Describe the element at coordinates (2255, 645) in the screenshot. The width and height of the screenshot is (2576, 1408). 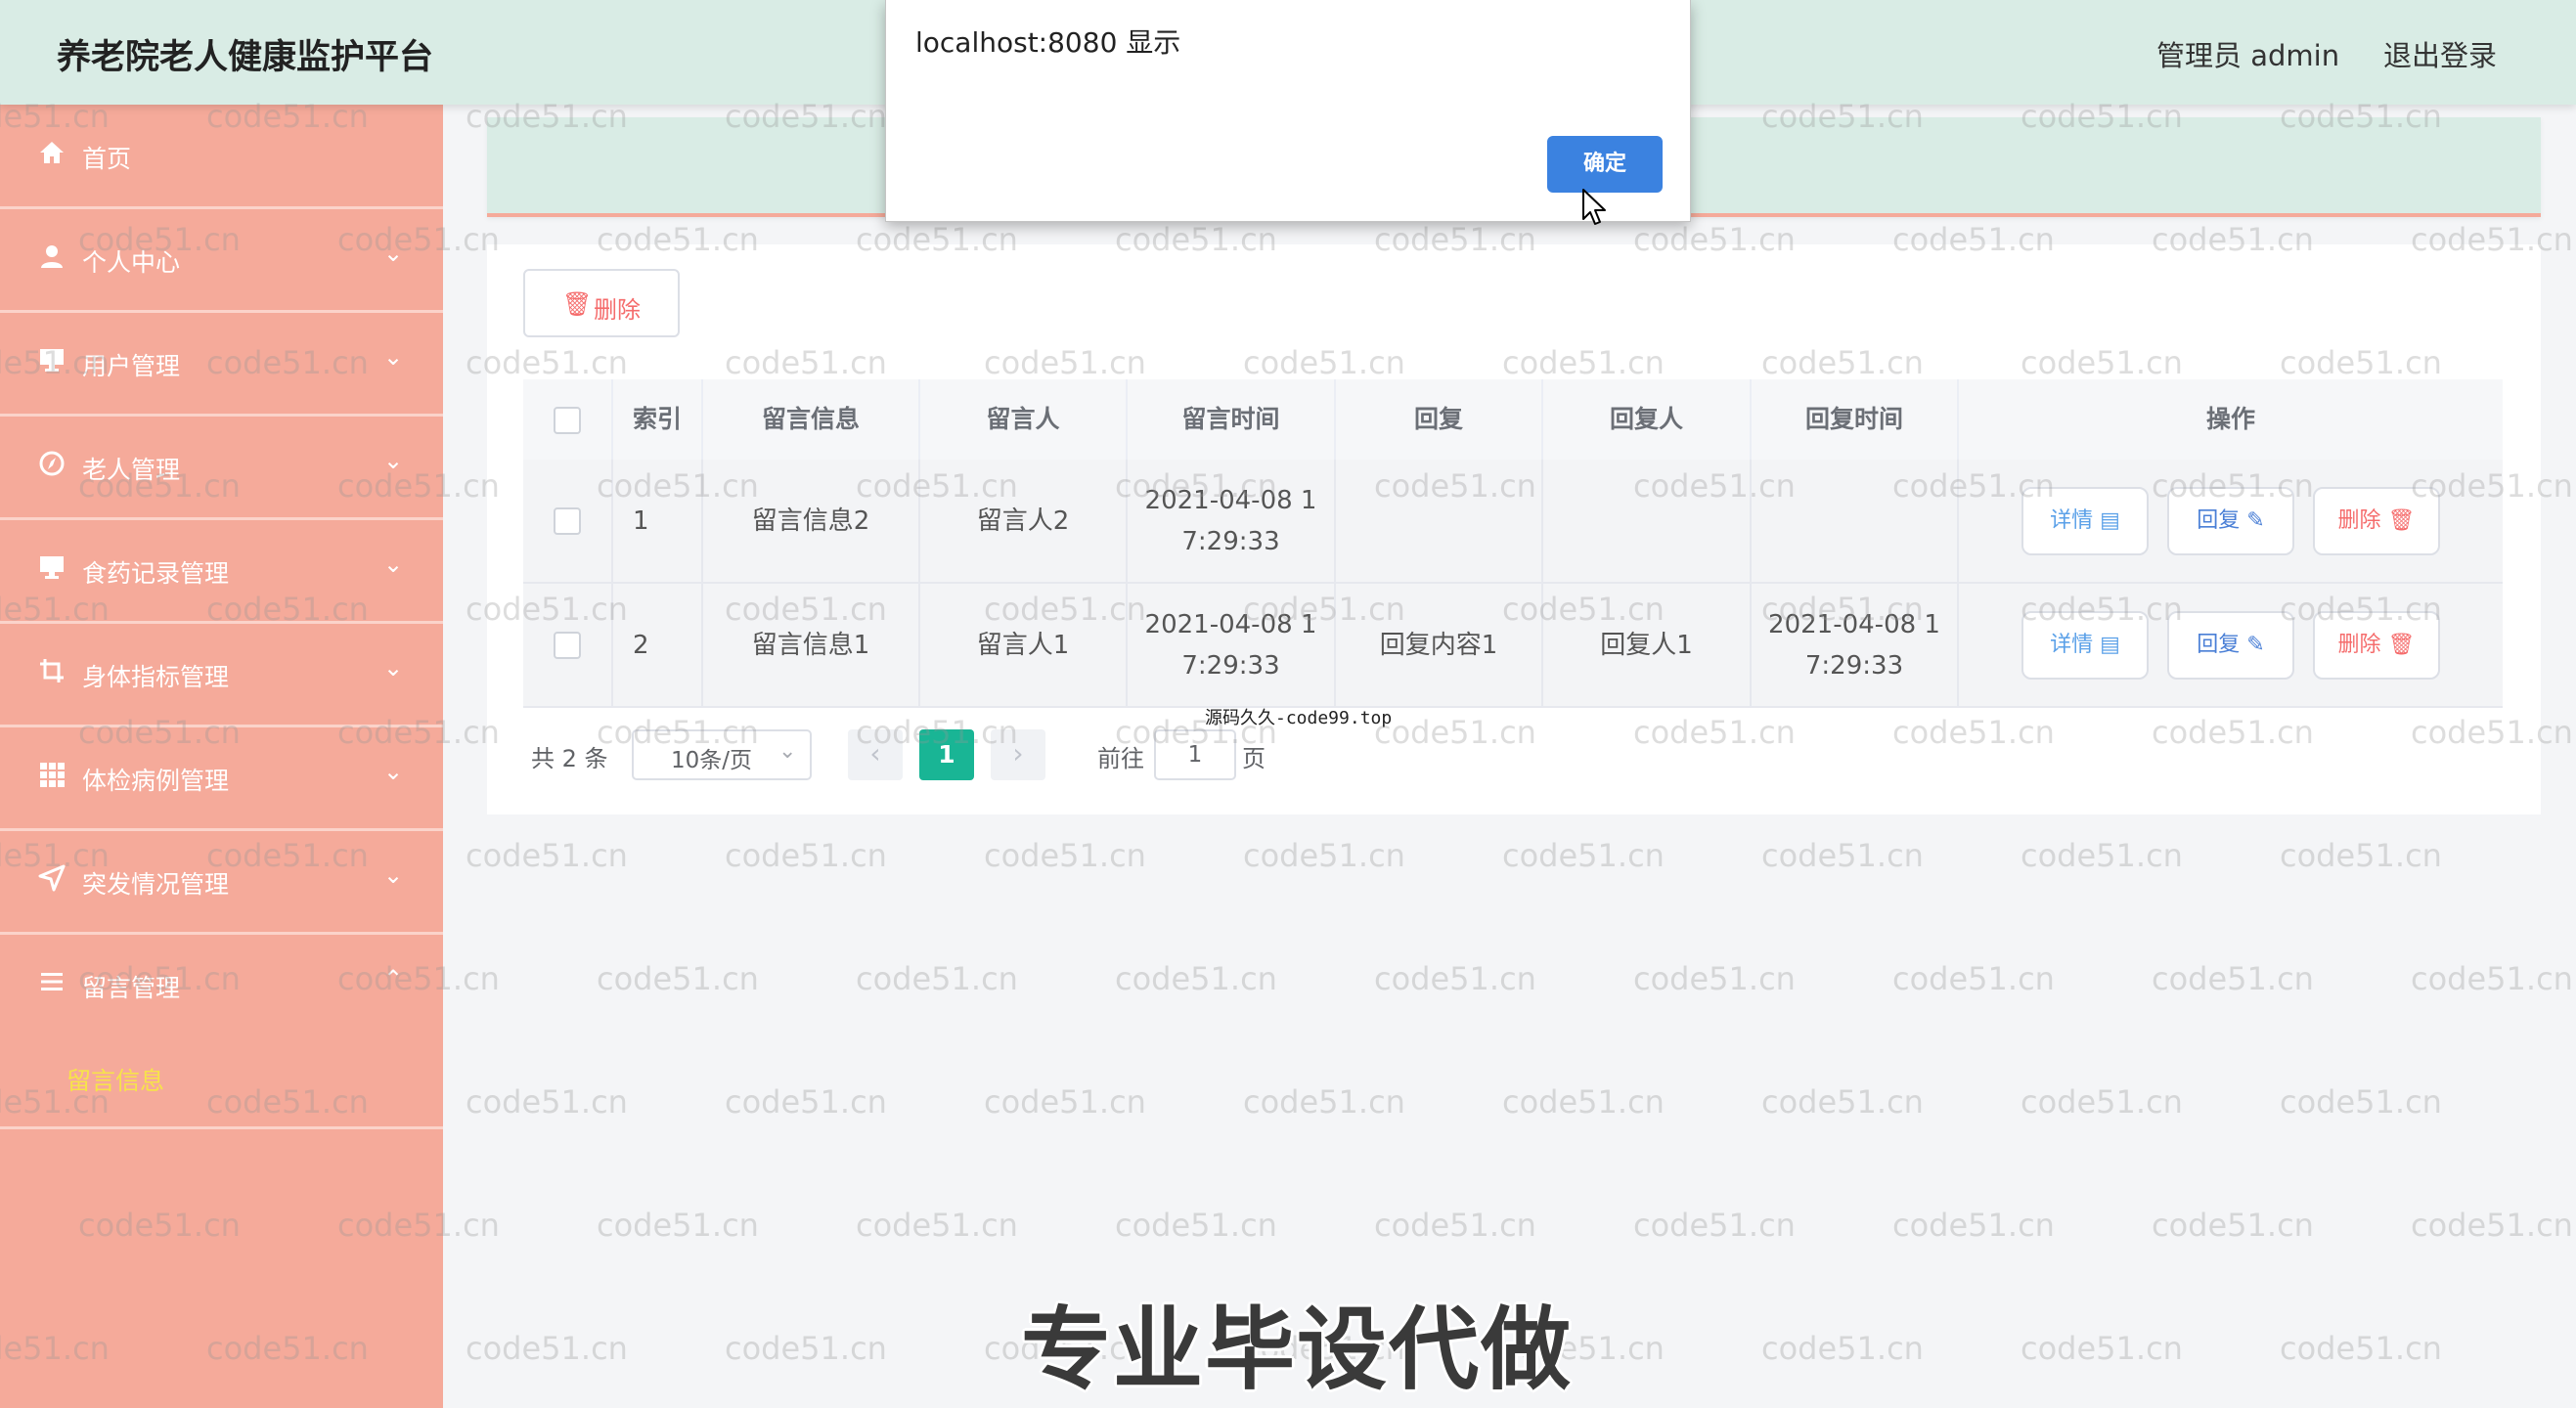
I see `edit-icon: ✎` at that location.